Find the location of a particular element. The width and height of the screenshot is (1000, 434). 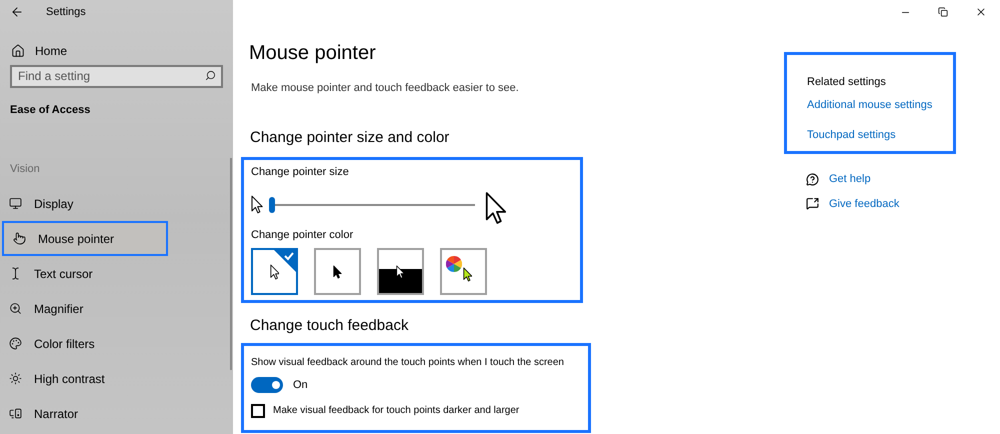

slider-thumb is located at coordinates (271, 204).